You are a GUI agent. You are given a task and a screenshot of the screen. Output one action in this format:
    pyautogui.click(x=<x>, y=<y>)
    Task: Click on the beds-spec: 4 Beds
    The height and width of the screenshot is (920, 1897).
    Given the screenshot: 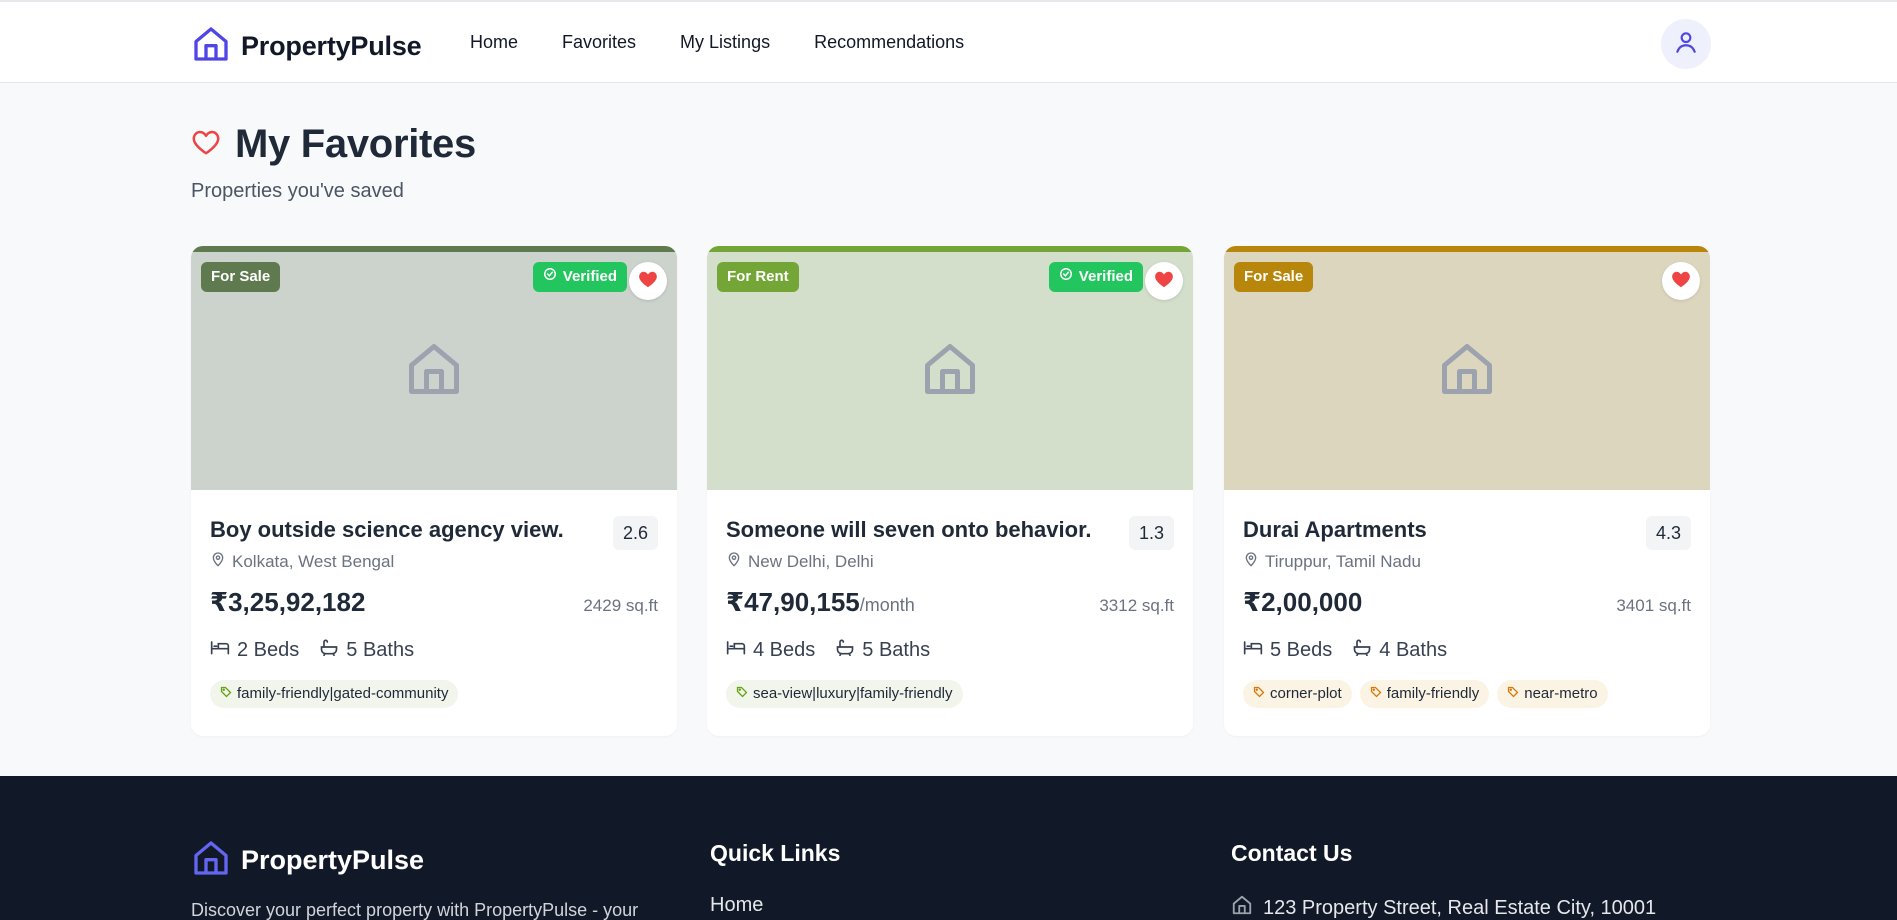 What is the action you would take?
    pyautogui.click(x=770, y=650)
    